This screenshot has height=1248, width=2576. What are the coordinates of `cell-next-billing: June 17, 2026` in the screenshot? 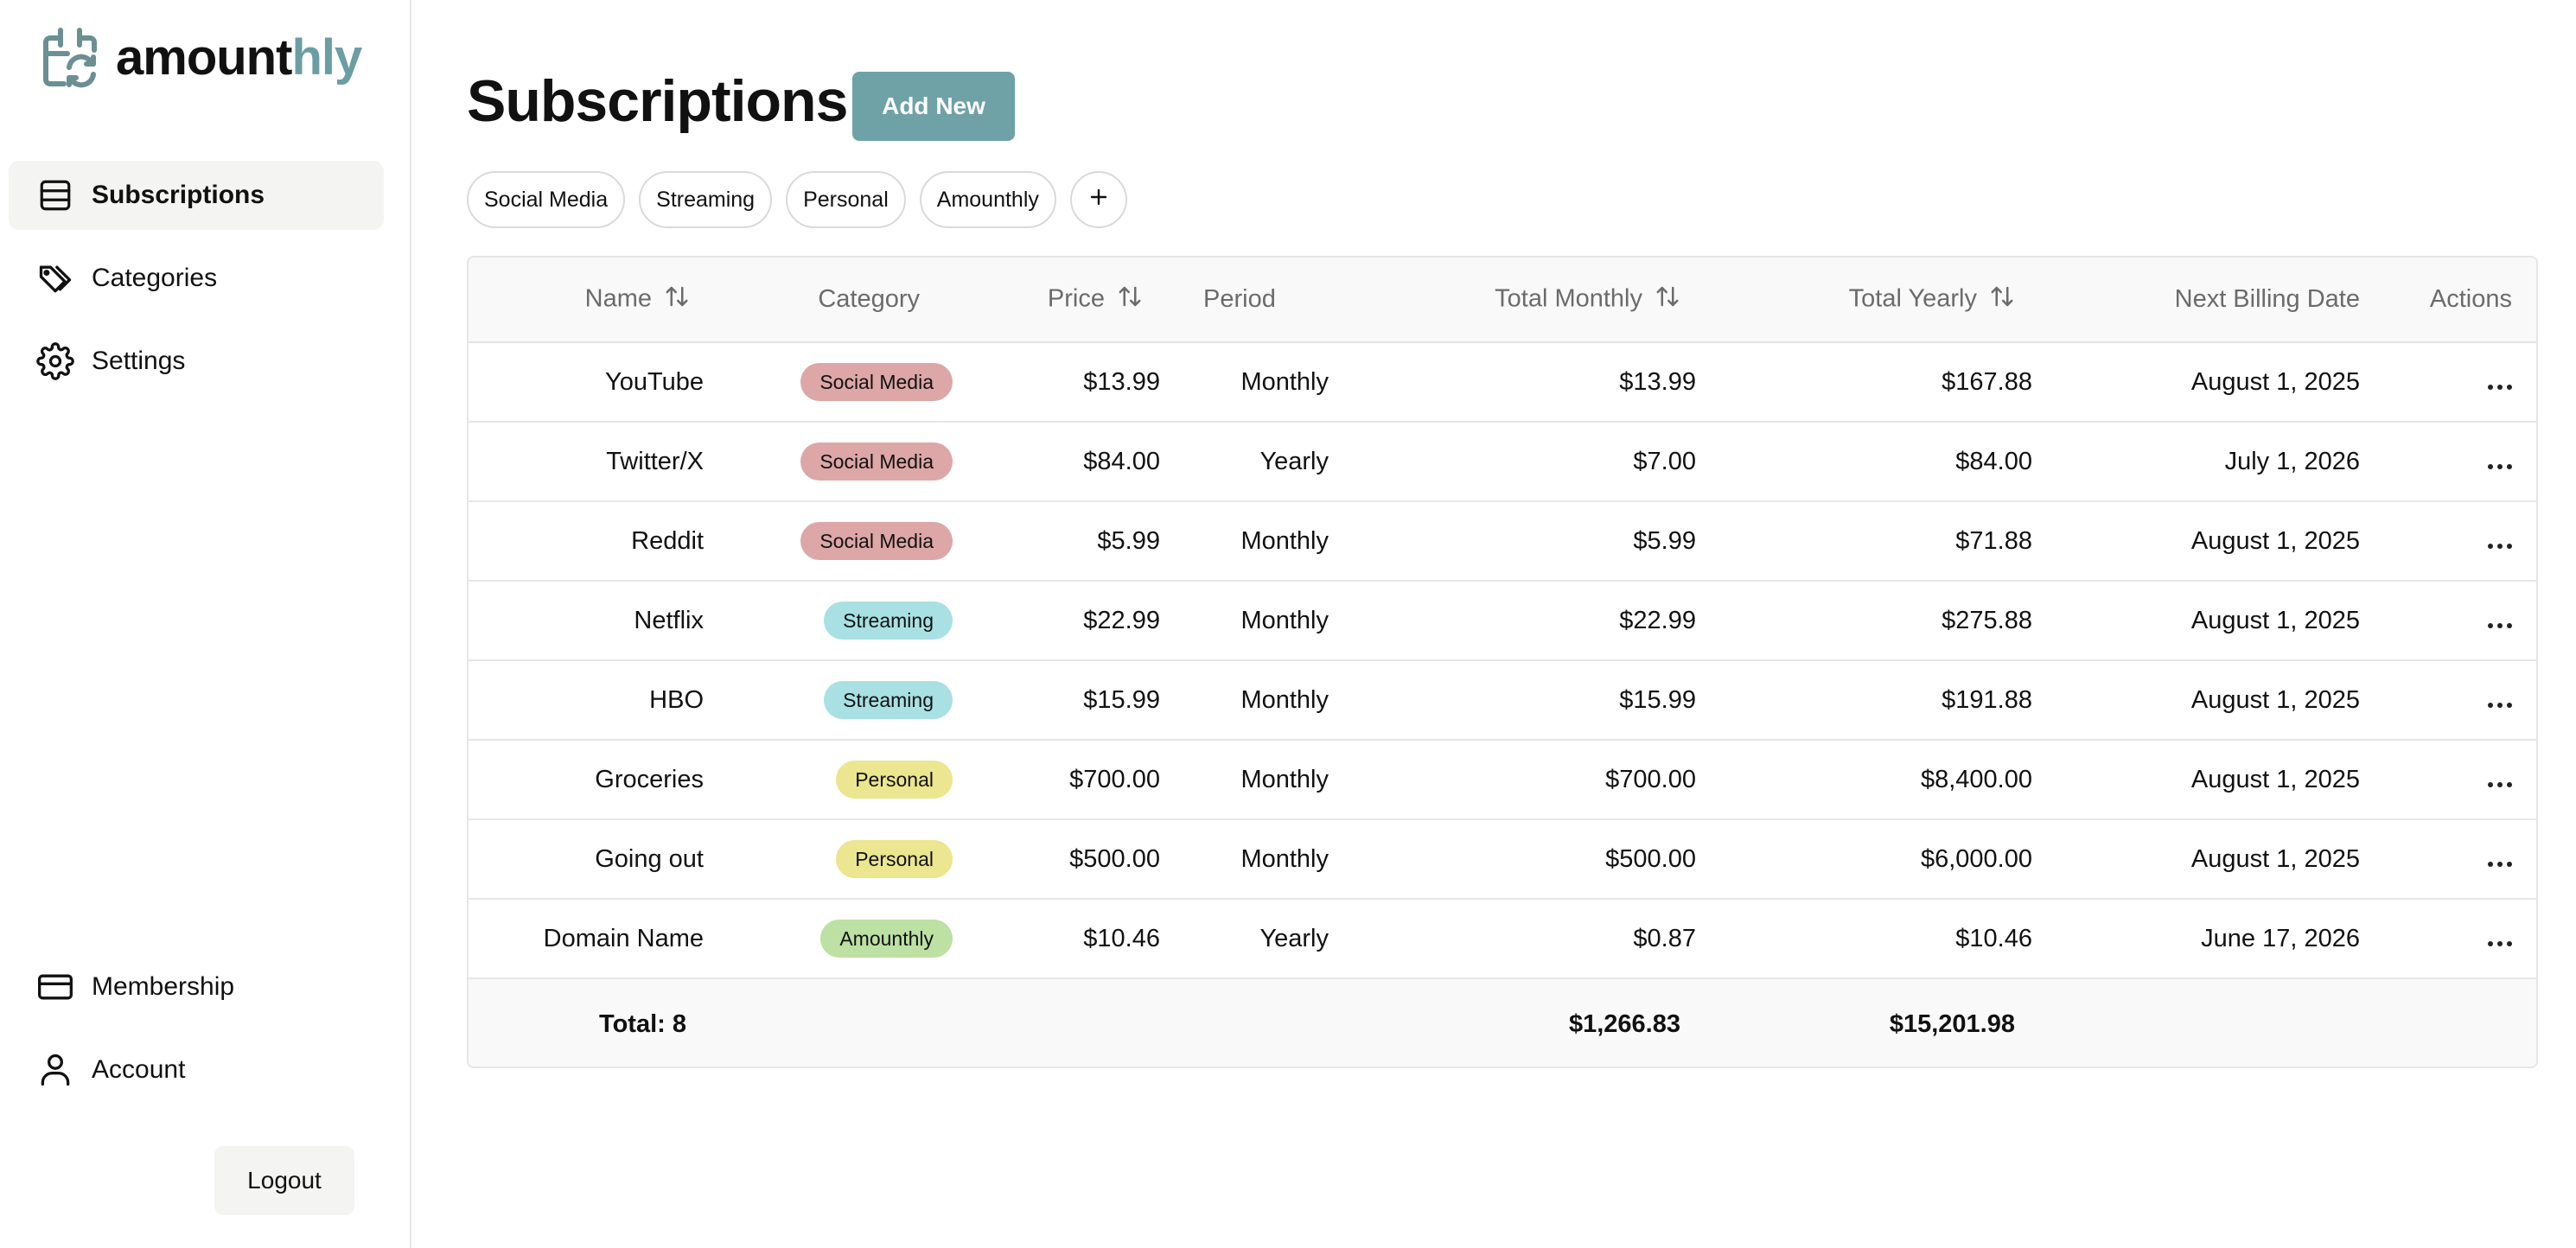 It's located at (2196, 939).